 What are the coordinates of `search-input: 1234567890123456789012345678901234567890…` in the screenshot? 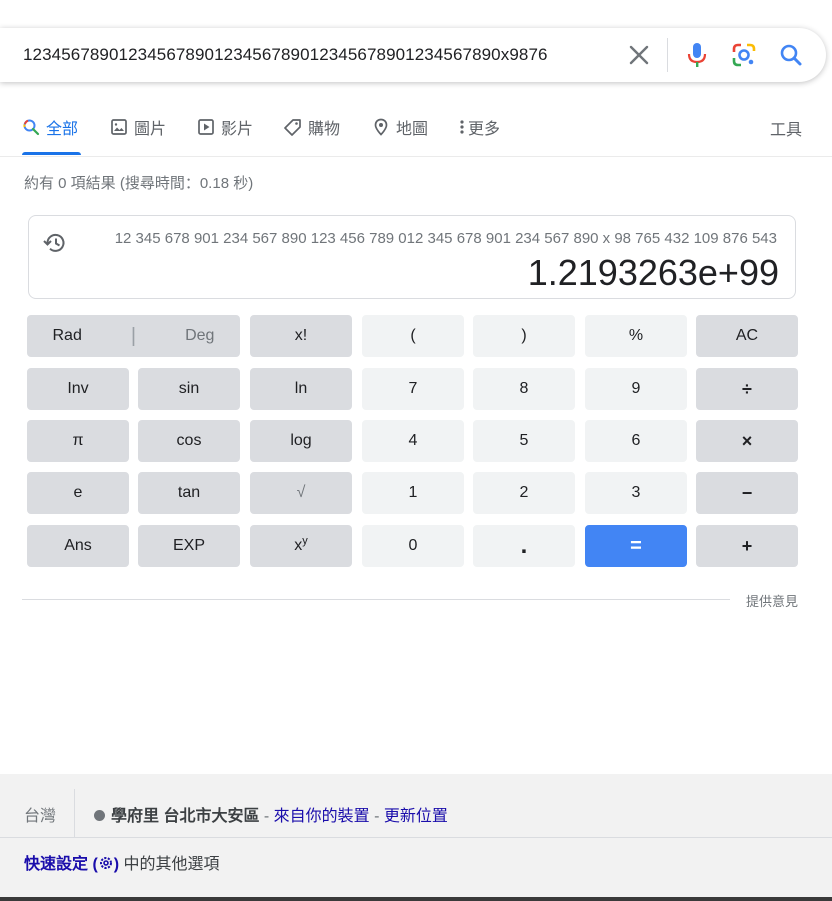 It's located at (318, 55).